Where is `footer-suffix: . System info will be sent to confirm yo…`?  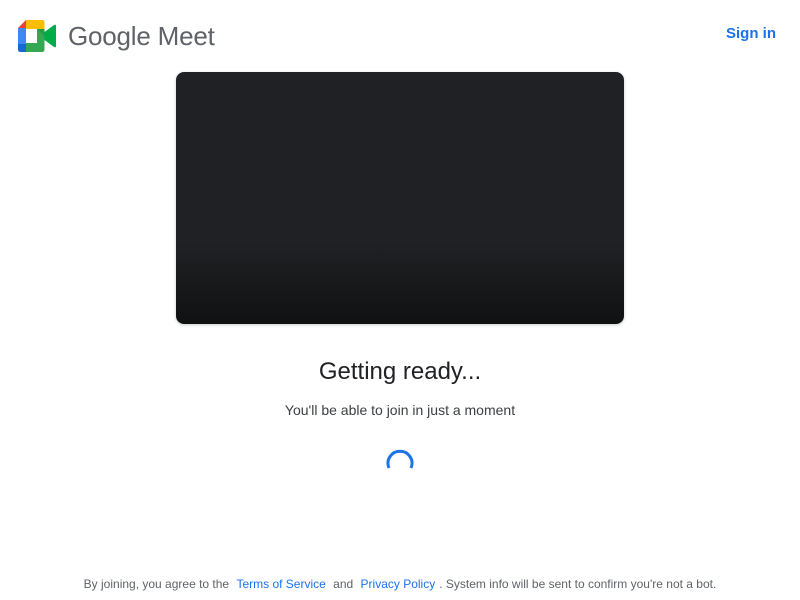
footer-suffix: . System info will be sent to confirm yo… is located at coordinates (578, 584).